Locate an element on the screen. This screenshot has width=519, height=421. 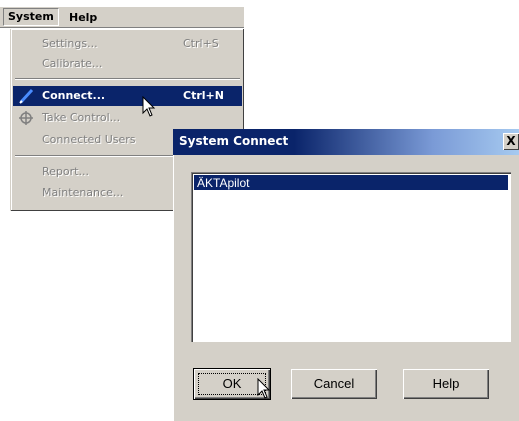
menu-system: System is located at coordinates (31, 17).